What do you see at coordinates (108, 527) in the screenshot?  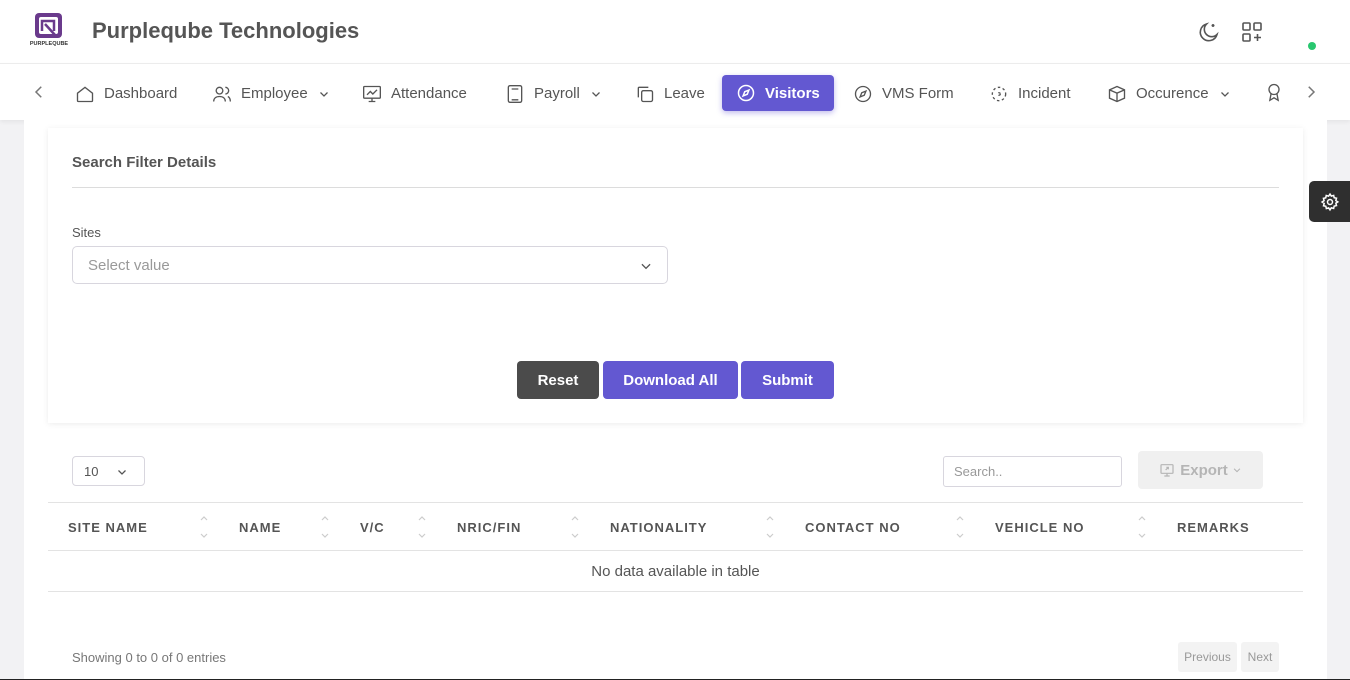 I see `column-header-site-name: SITE NAME` at bounding box center [108, 527].